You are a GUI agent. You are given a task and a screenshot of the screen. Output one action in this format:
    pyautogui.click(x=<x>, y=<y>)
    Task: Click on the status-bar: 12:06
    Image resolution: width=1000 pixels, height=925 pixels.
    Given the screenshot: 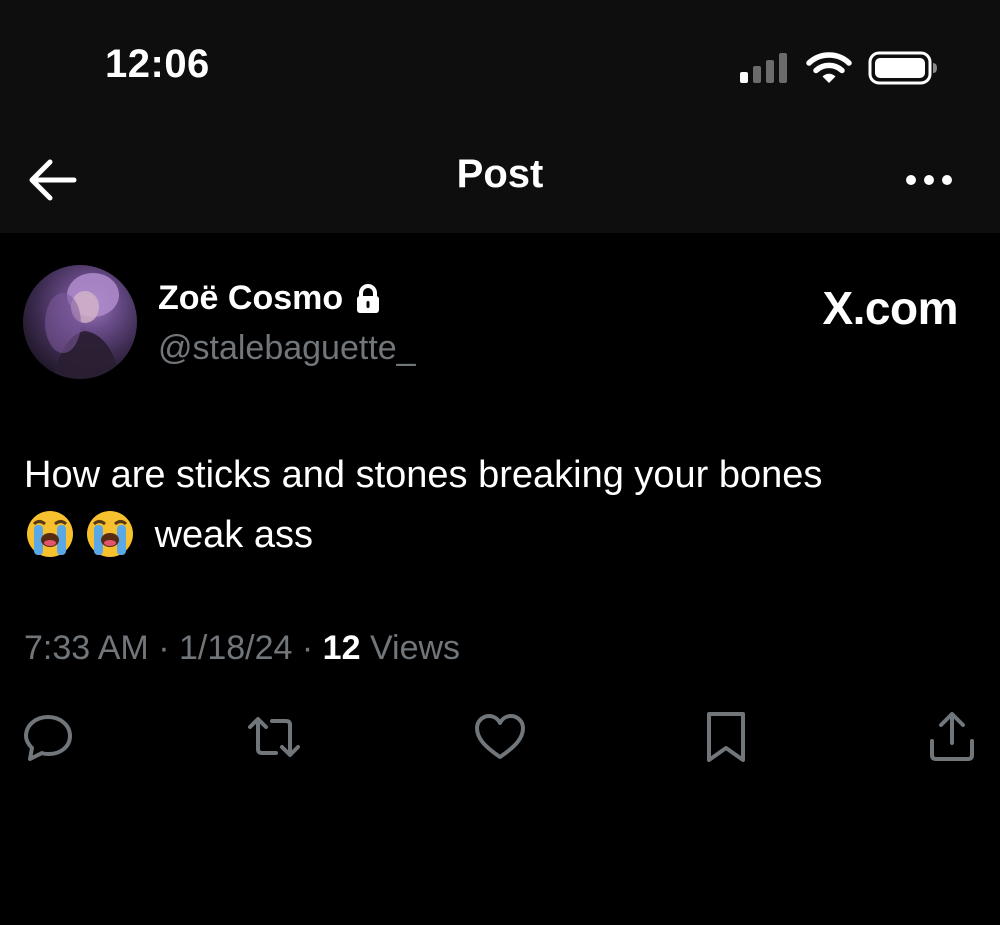 What is the action you would take?
    pyautogui.click(x=500, y=65)
    